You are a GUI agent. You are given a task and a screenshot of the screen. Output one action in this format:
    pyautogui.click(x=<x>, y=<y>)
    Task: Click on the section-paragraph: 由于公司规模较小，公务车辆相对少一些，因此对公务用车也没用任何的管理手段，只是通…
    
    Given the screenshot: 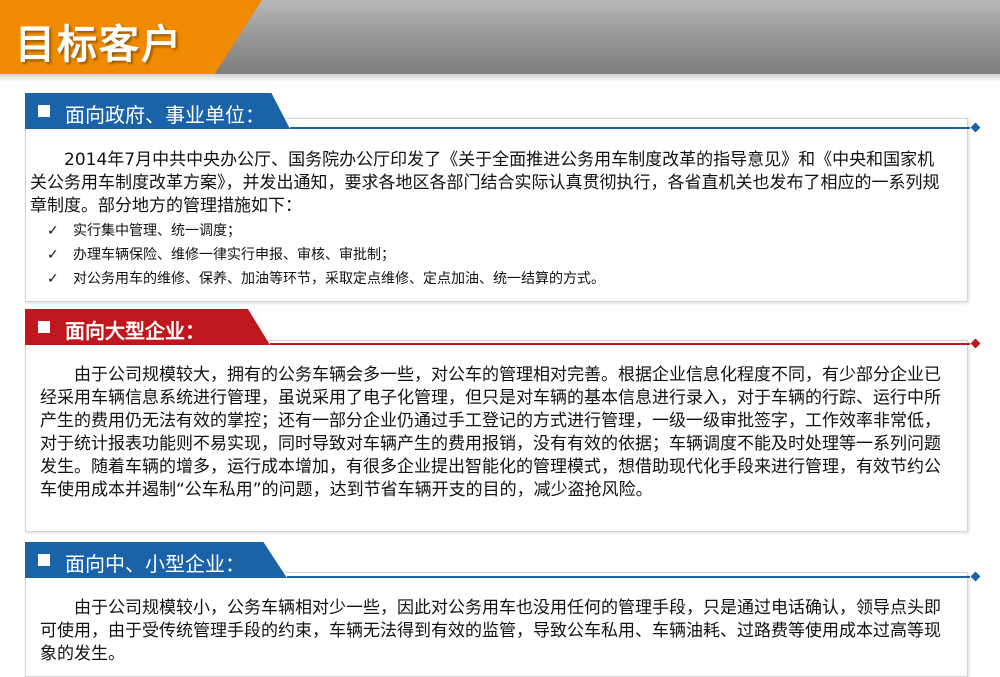 What is the action you would take?
    pyautogui.click(x=490, y=631)
    